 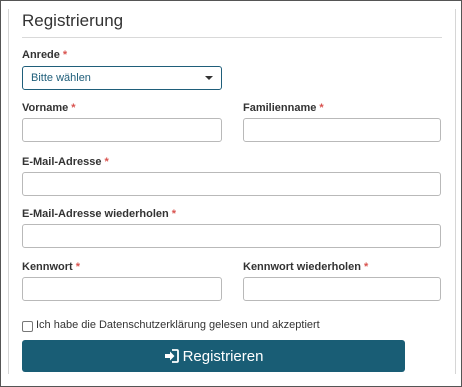 What do you see at coordinates (122, 130) in the screenshot?
I see `first-name-input` at bounding box center [122, 130].